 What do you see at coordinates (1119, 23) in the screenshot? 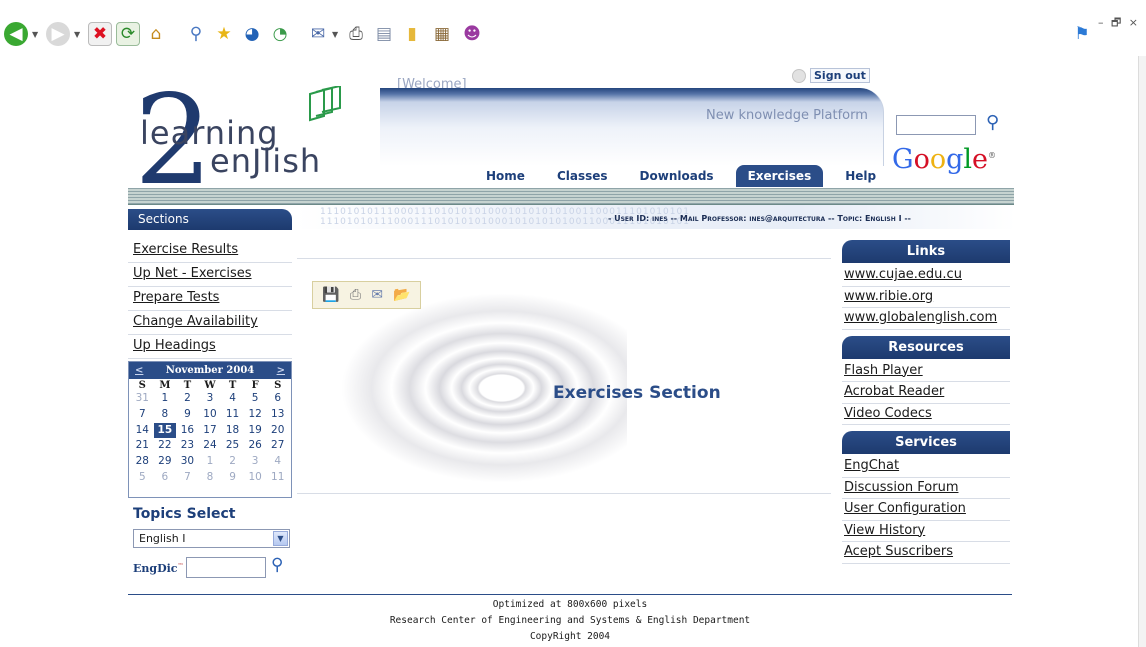
I see `window-controls: – 🗗 ×` at bounding box center [1119, 23].